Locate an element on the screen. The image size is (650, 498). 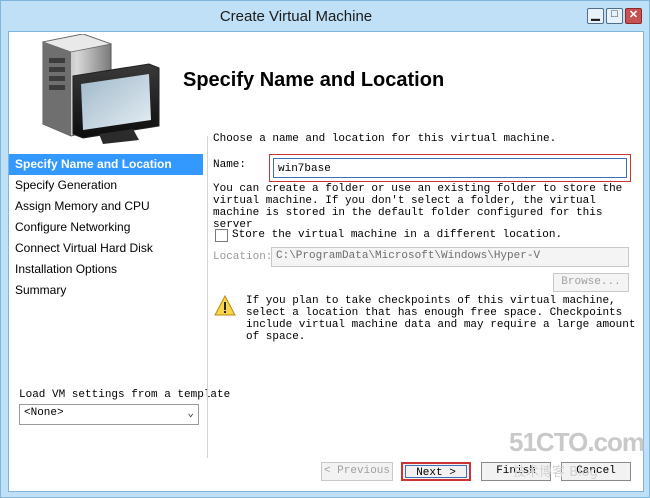
name-input-highlight: win7base is located at coordinates (450, 168).